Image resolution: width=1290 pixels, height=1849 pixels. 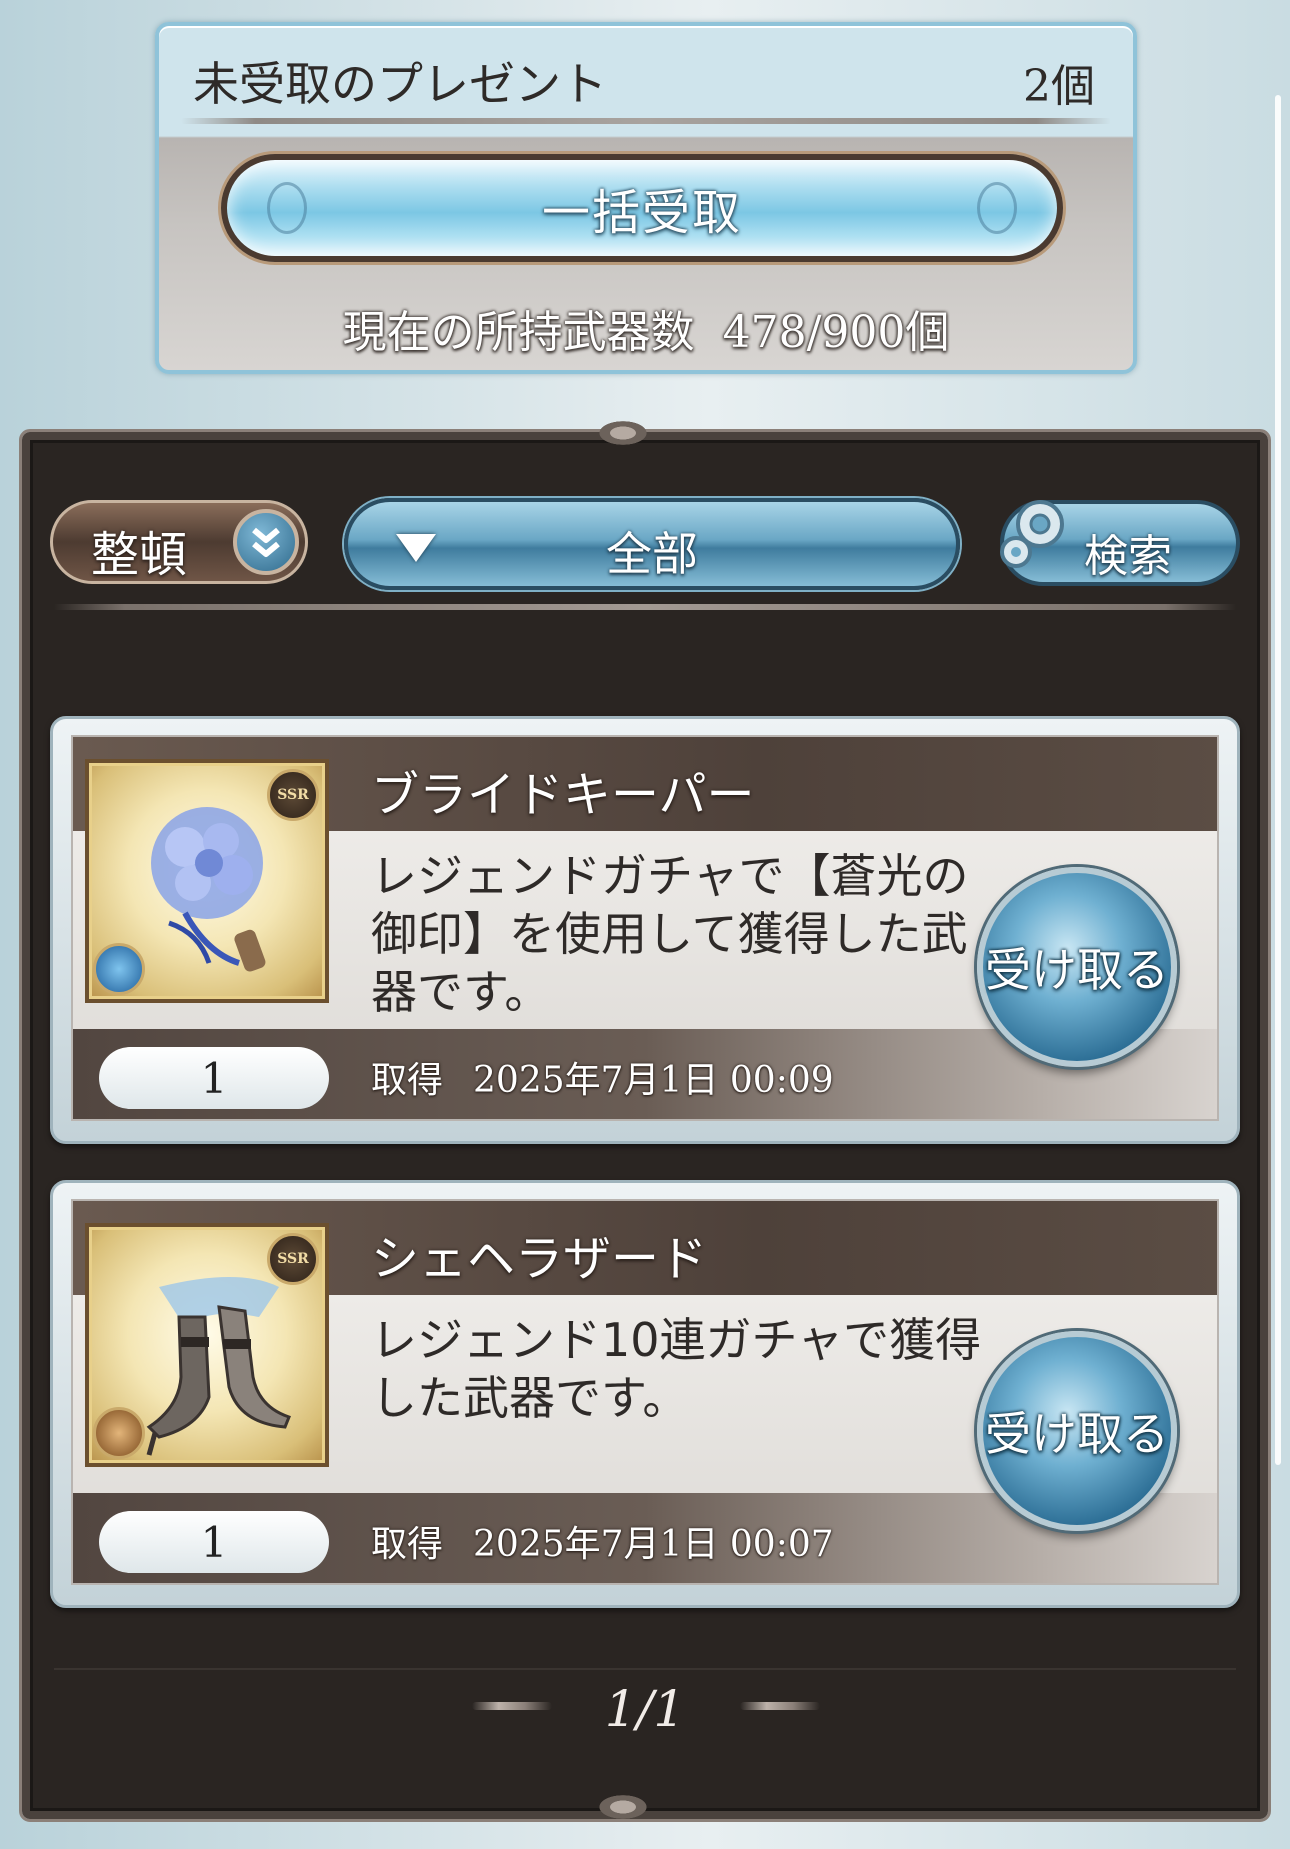 What do you see at coordinates (119, 969) in the screenshot?
I see `water-icon` at bounding box center [119, 969].